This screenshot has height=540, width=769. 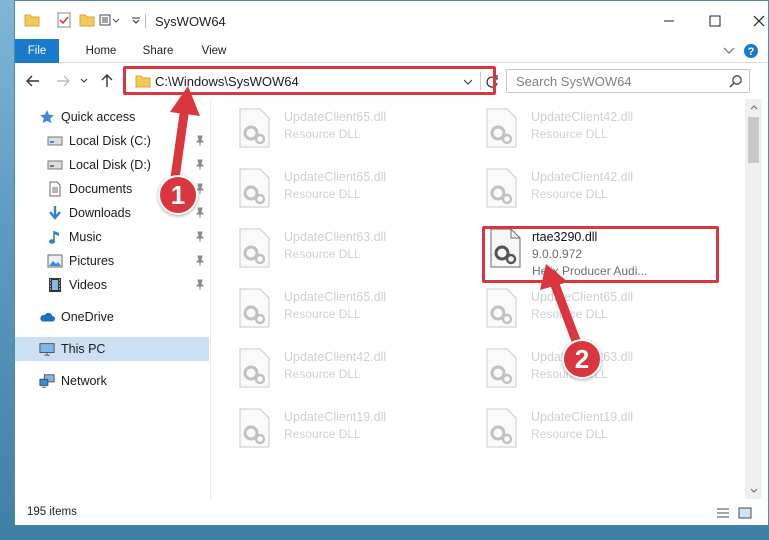 I want to click on download-icon, so click(x=55, y=213).